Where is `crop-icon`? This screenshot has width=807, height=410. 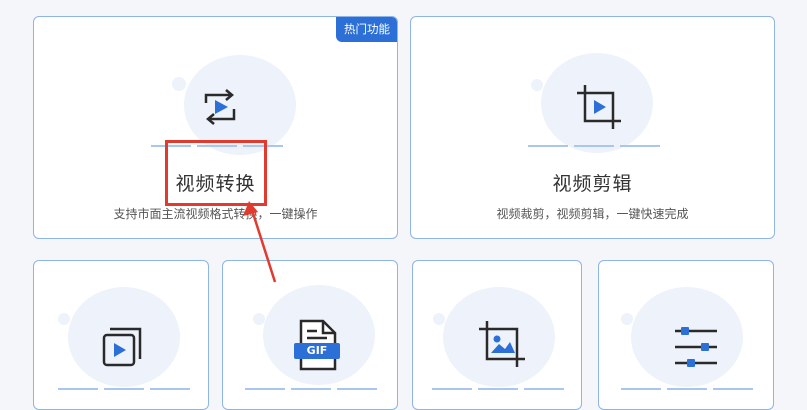 crop-icon is located at coordinates (599, 107).